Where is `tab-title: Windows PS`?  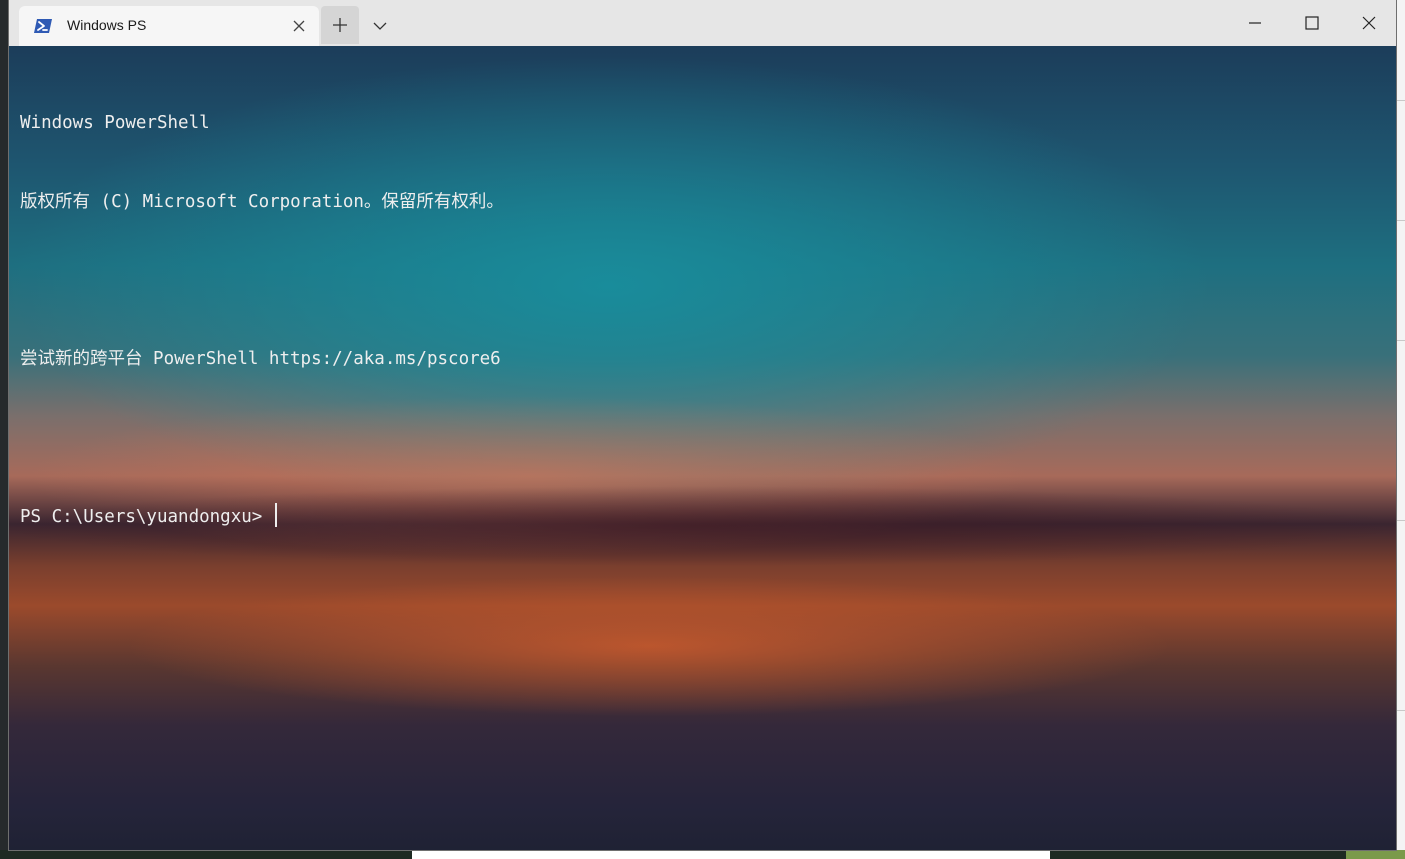
tab-title: Windows PS is located at coordinates (107, 25).